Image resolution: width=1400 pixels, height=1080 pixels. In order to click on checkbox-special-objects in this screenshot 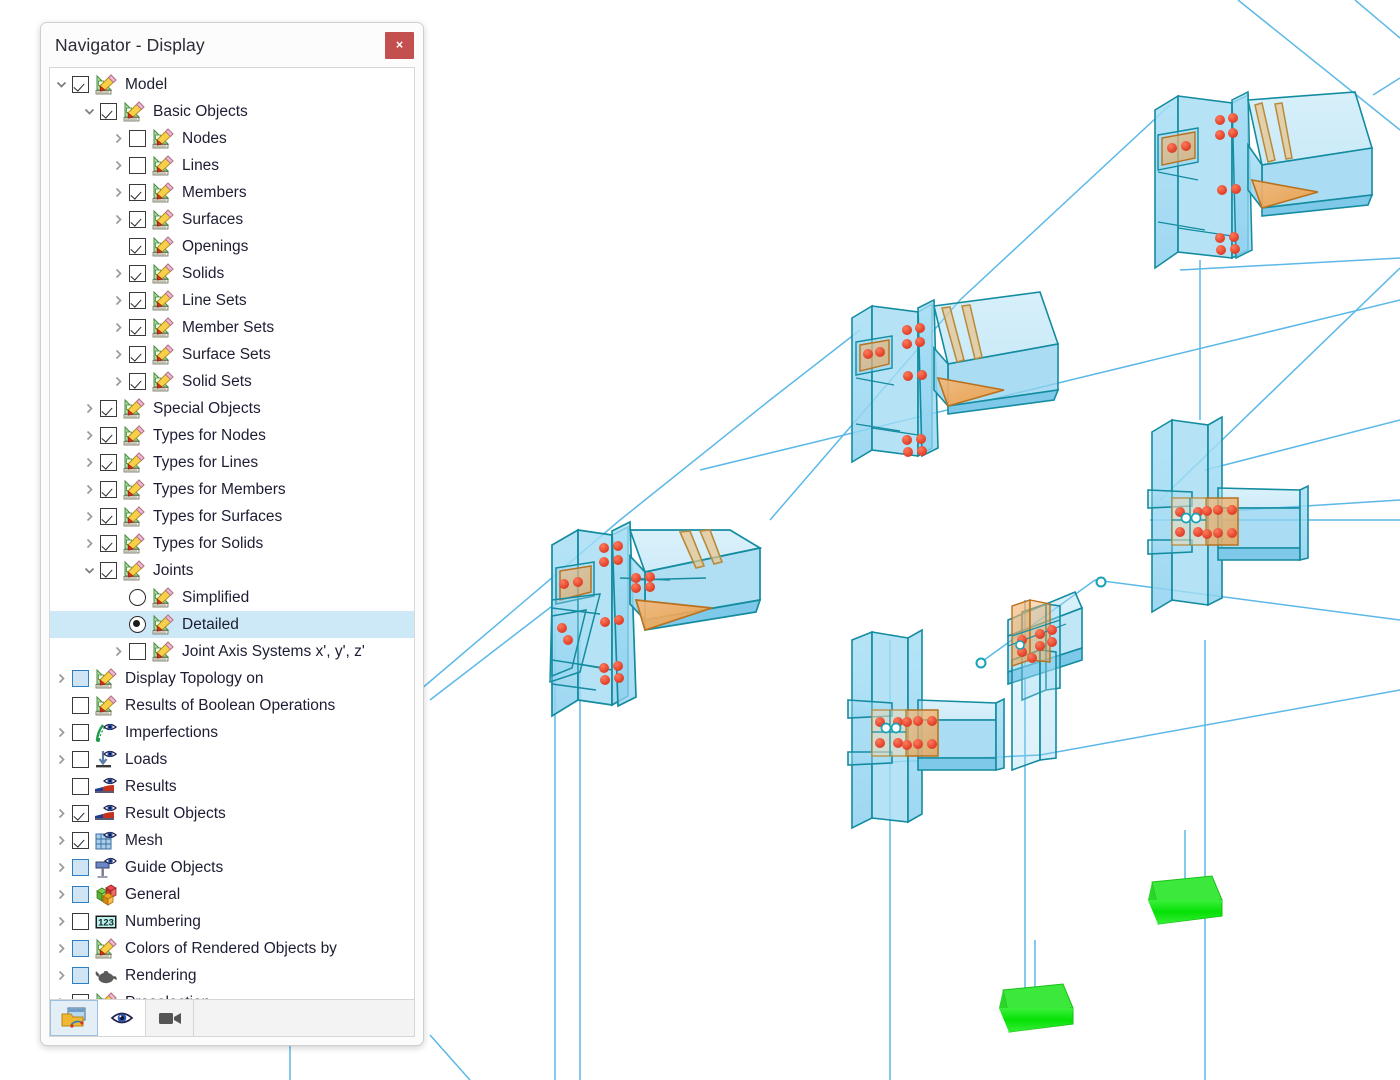, I will do `click(108, 408)`.